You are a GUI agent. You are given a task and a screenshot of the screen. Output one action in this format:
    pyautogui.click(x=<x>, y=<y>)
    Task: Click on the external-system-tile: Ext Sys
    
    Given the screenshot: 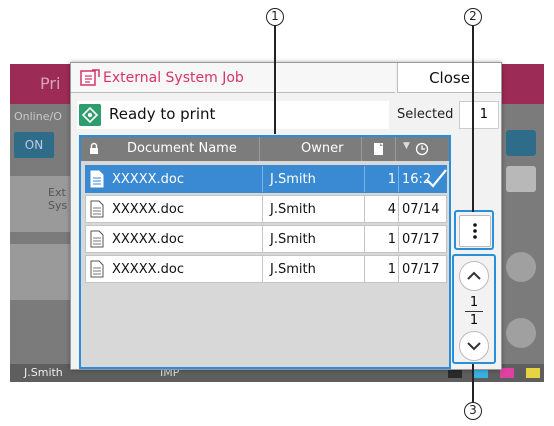 What is the action you would take?
    pyautogui.click(x=41, y=204)
    